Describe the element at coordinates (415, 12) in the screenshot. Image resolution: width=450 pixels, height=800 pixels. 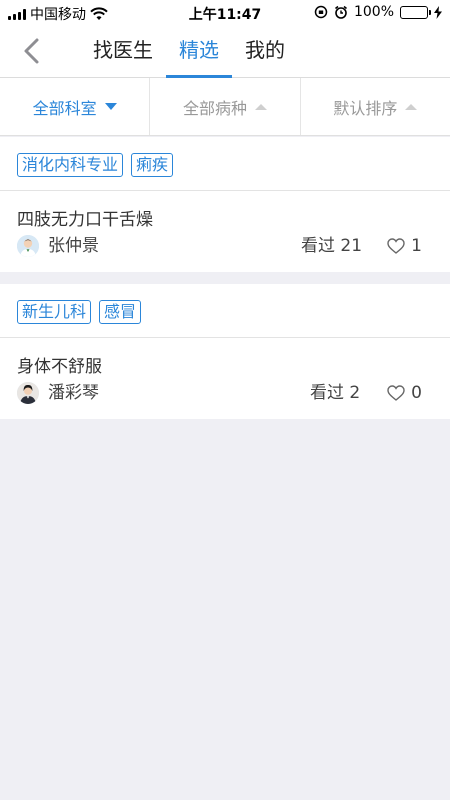
I see `battery-icon` at that location.